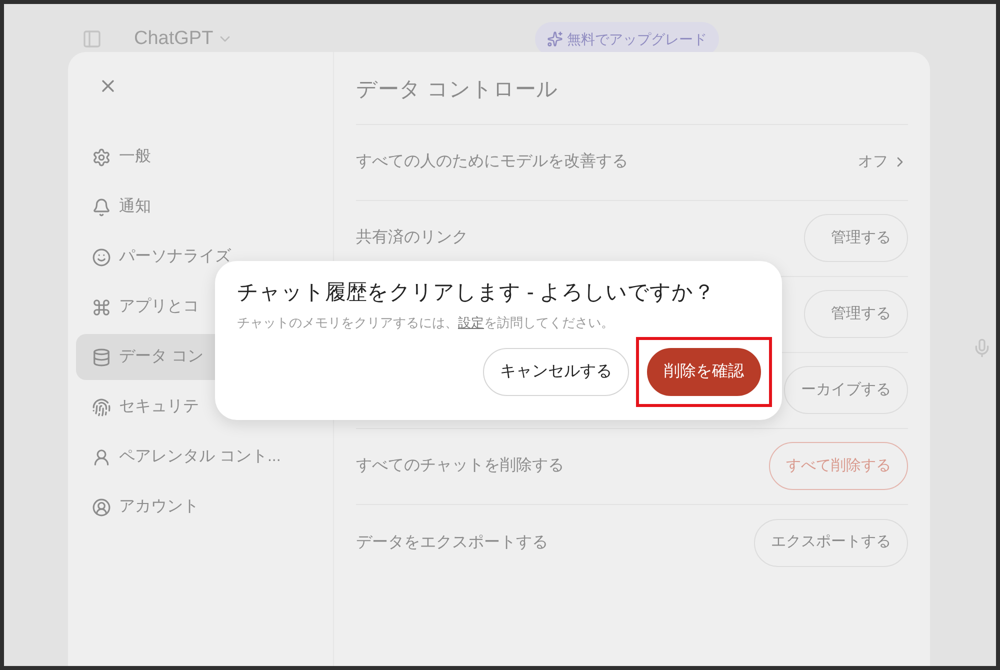 The image size is (1000, 670). What do you see at coordinates (101, 157) in the screenshot?
I see `gear-icon` at bounding box center [101, 157].